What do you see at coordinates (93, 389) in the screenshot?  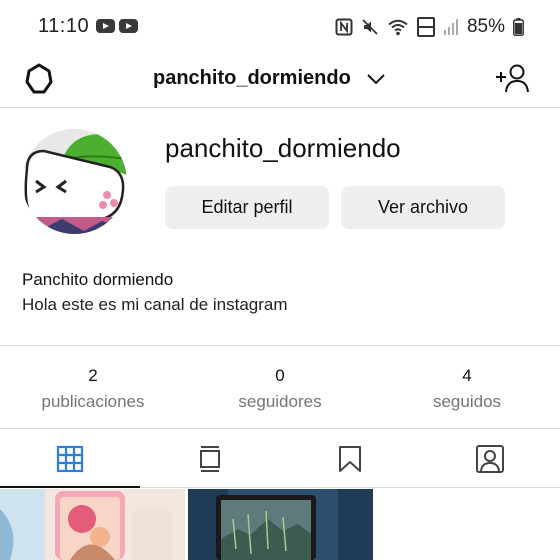 I see `stat-posts: 2 publicaciones` at bounding box center [93, 389].